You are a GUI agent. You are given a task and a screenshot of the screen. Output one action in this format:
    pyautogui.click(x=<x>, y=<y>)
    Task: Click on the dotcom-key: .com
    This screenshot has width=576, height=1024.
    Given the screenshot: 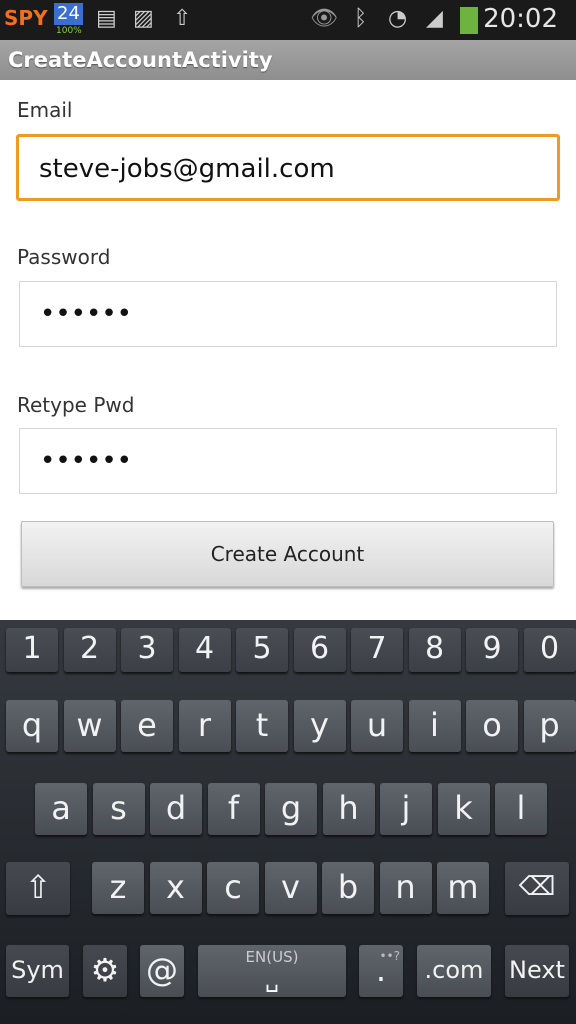 What is the action you would take?
    pyautogui.click(x=454, y=971)
    